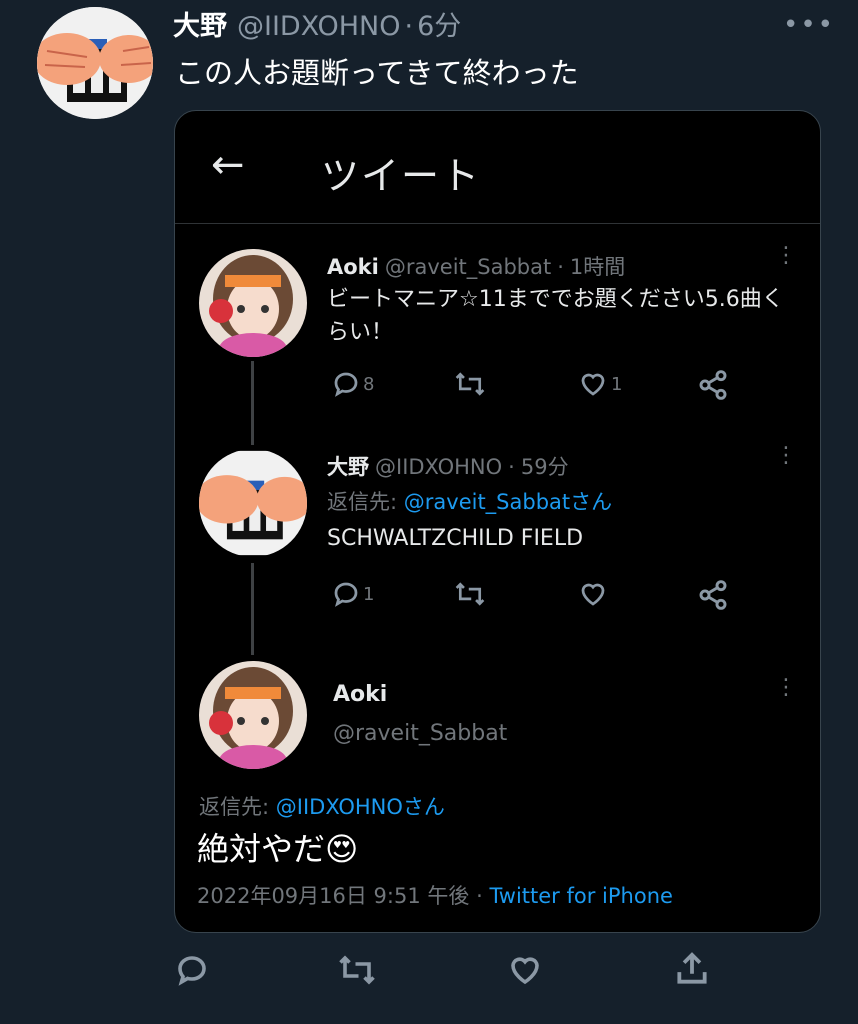  I want to click on reply-action: 1, so click(352, 594).